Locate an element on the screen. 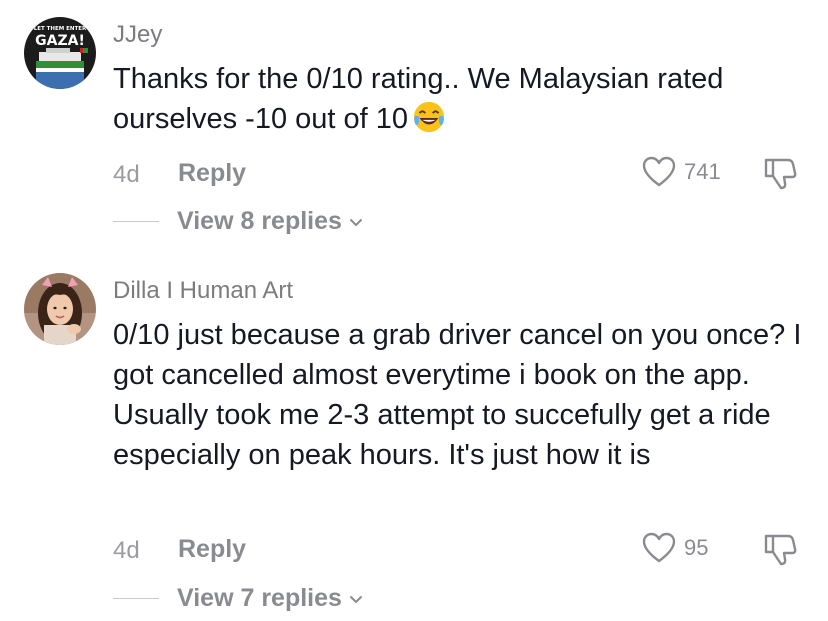 The height and width of the screenshot is (621, 828). thumbs-down-outline-icon is located at coordinates (780, 550).